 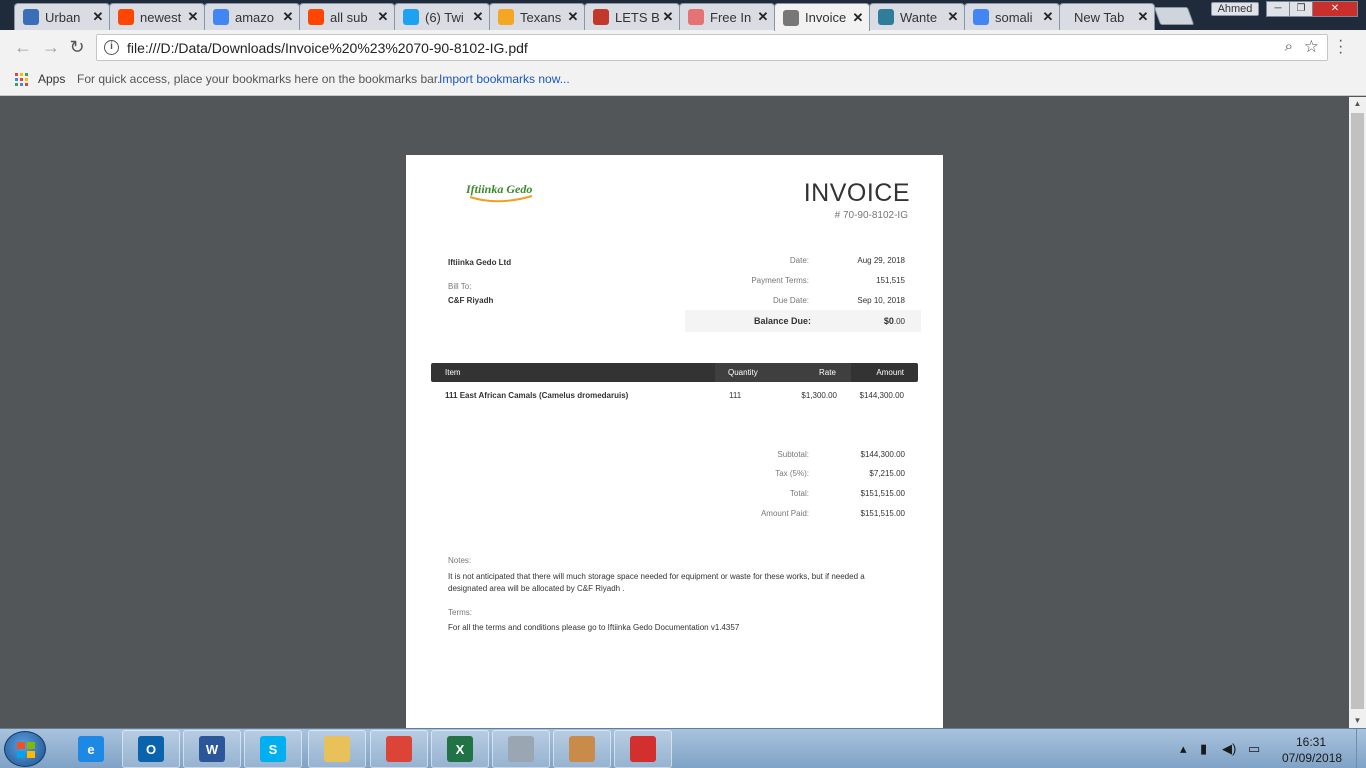 I want to click on tab: amazo ✕, so click(x=252, y=16).